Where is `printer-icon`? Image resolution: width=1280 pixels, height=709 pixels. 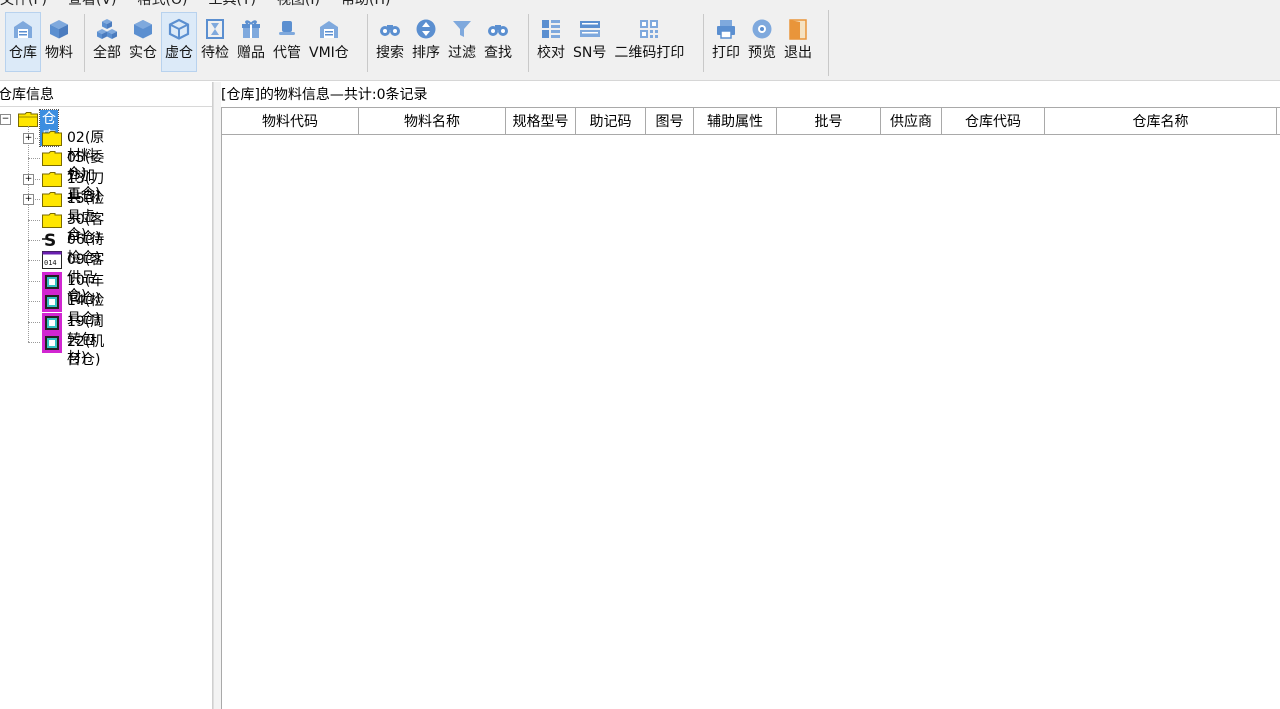 printer-icon is located at coordinates (726, 29).